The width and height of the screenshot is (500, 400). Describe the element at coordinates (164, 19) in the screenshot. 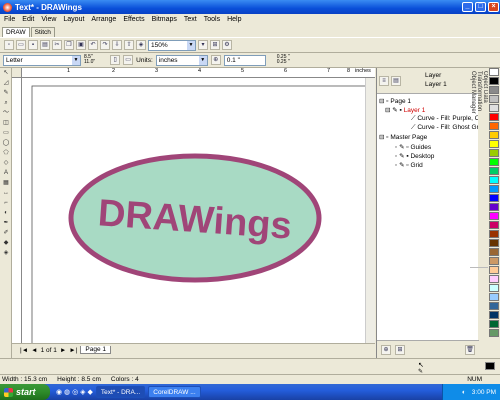

I see `menu-bitmaps: Bitmaps` at that location.